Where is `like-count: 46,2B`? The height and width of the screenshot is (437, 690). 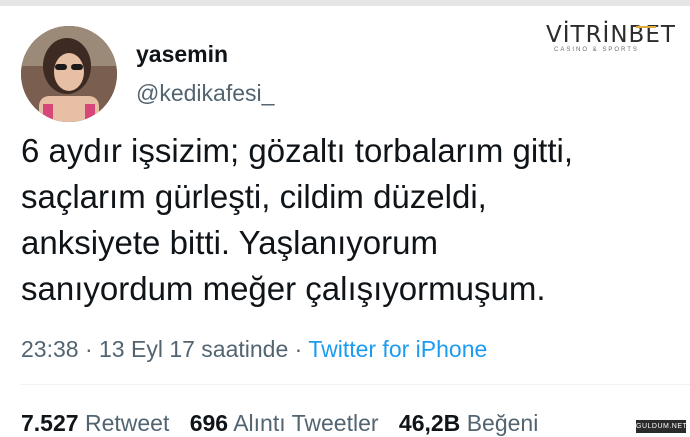 like-count: 46,2B is located at coordinates (429, 423).